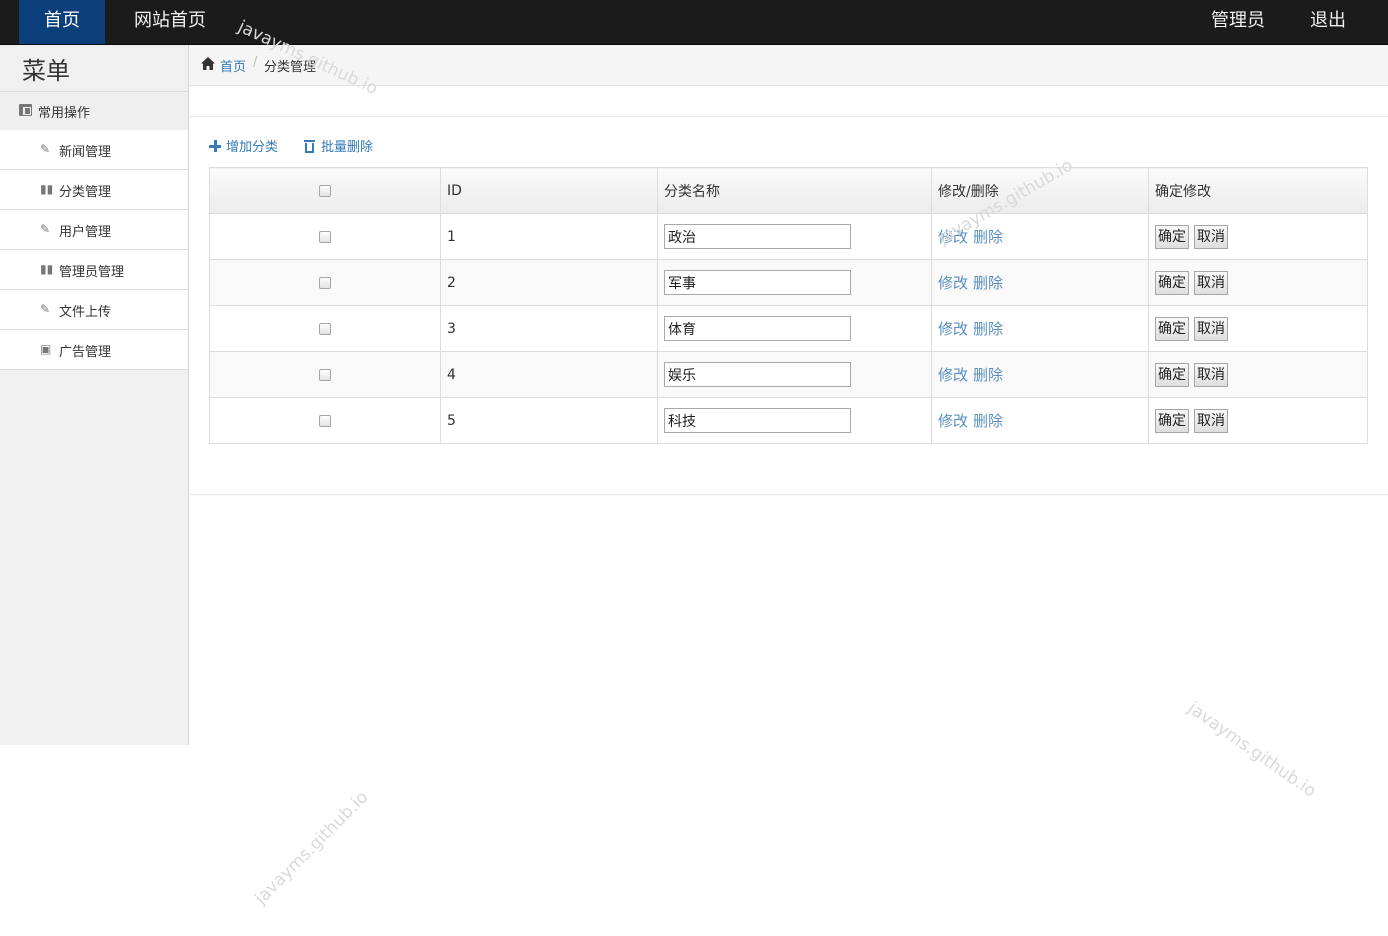 The width and height of the screenshot is (1388, 936). I want to click on sidebar-item-users: ✎ 用户管理, so click(94, 230).